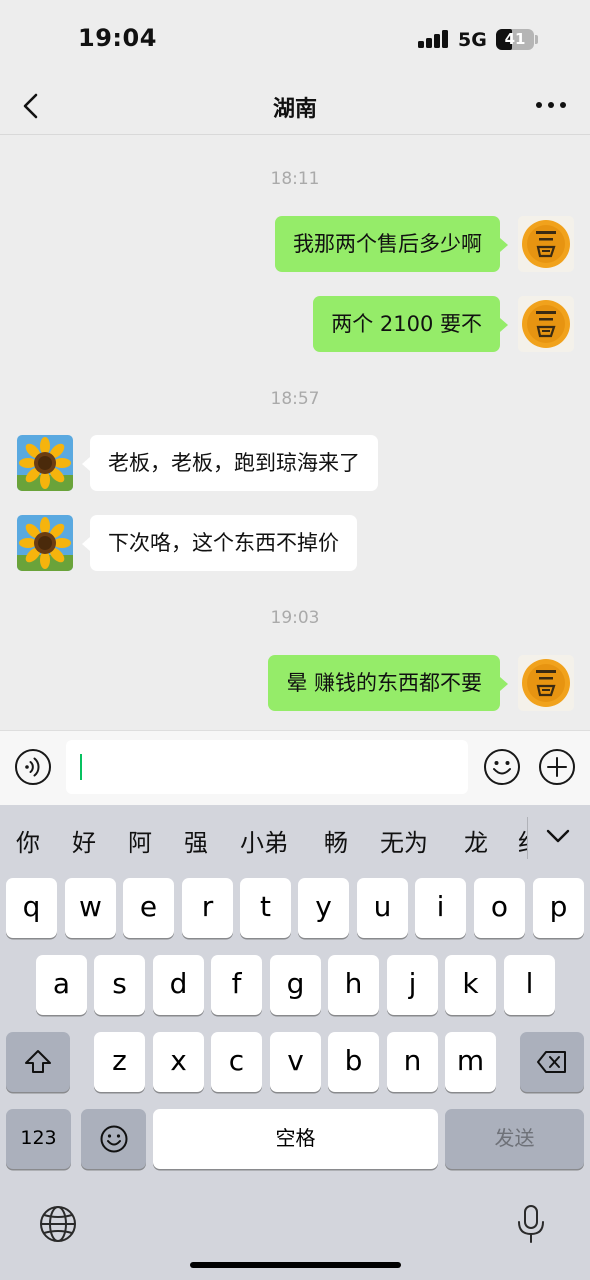  I want to click on key-s: s, so click(119, 985).